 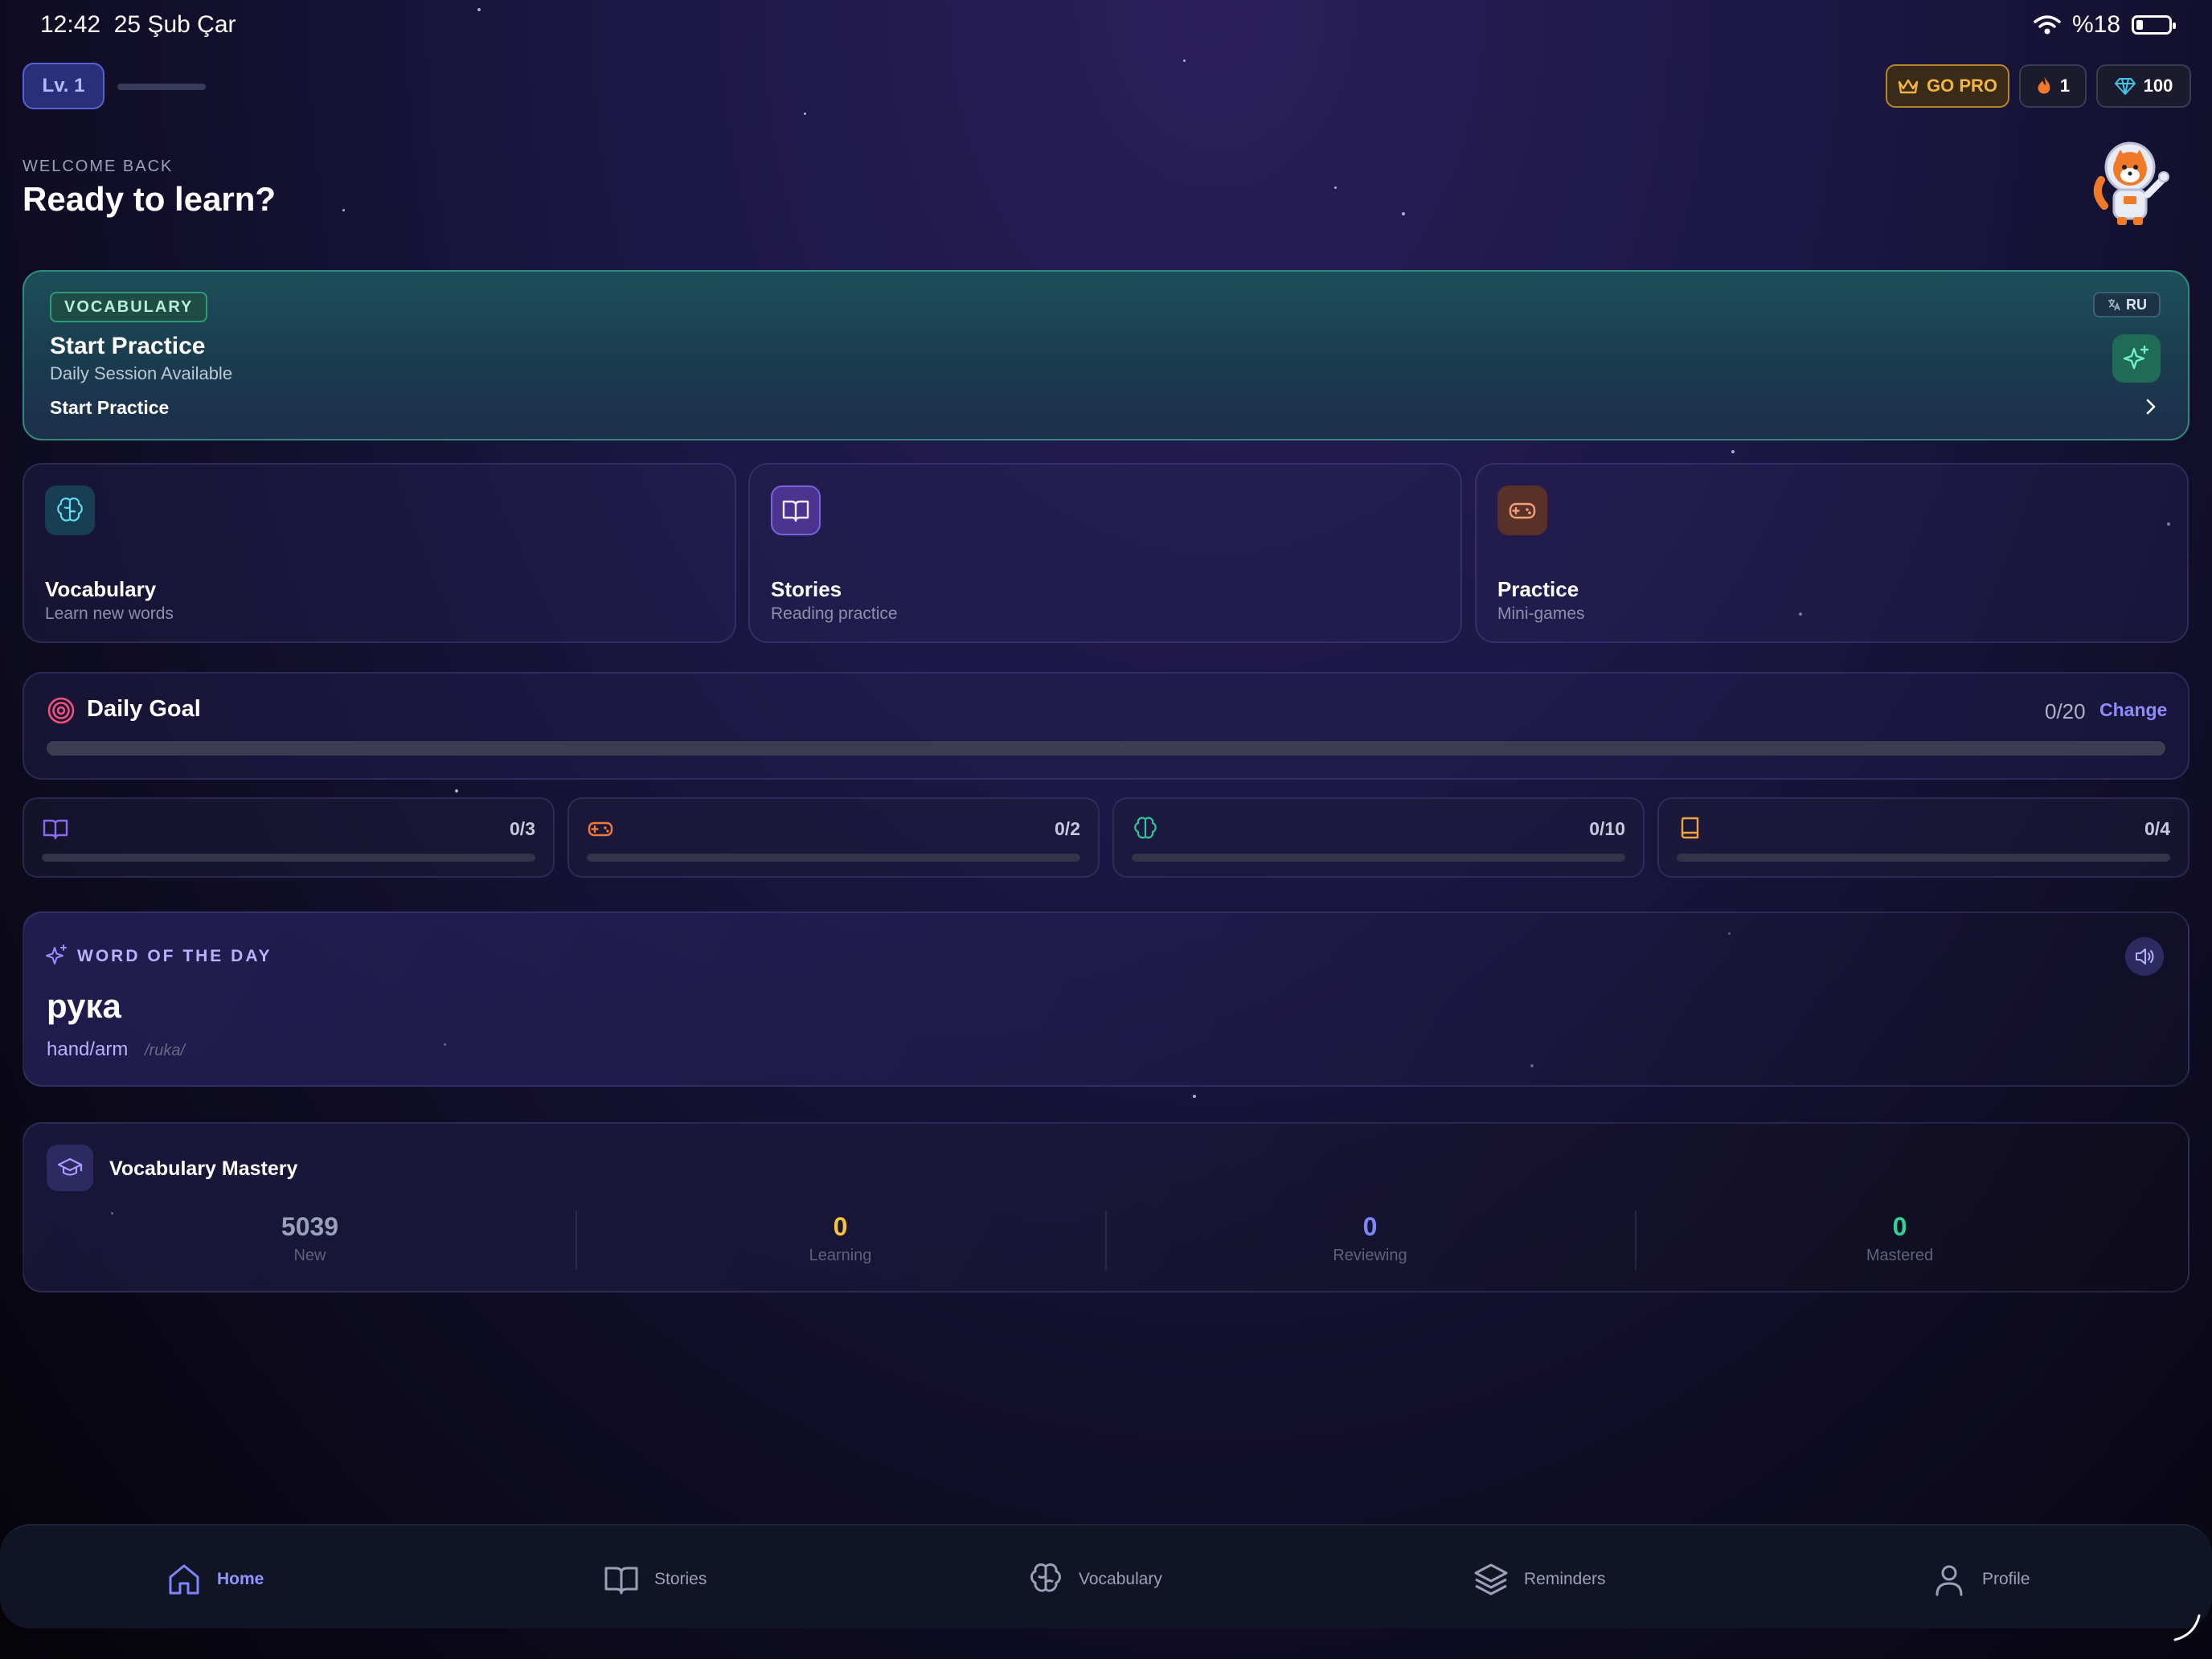 What do you see at coordinates (2133, 710) in the screenshot?
I see `change-goal-button: Change` at bounding box center [2133, 710].